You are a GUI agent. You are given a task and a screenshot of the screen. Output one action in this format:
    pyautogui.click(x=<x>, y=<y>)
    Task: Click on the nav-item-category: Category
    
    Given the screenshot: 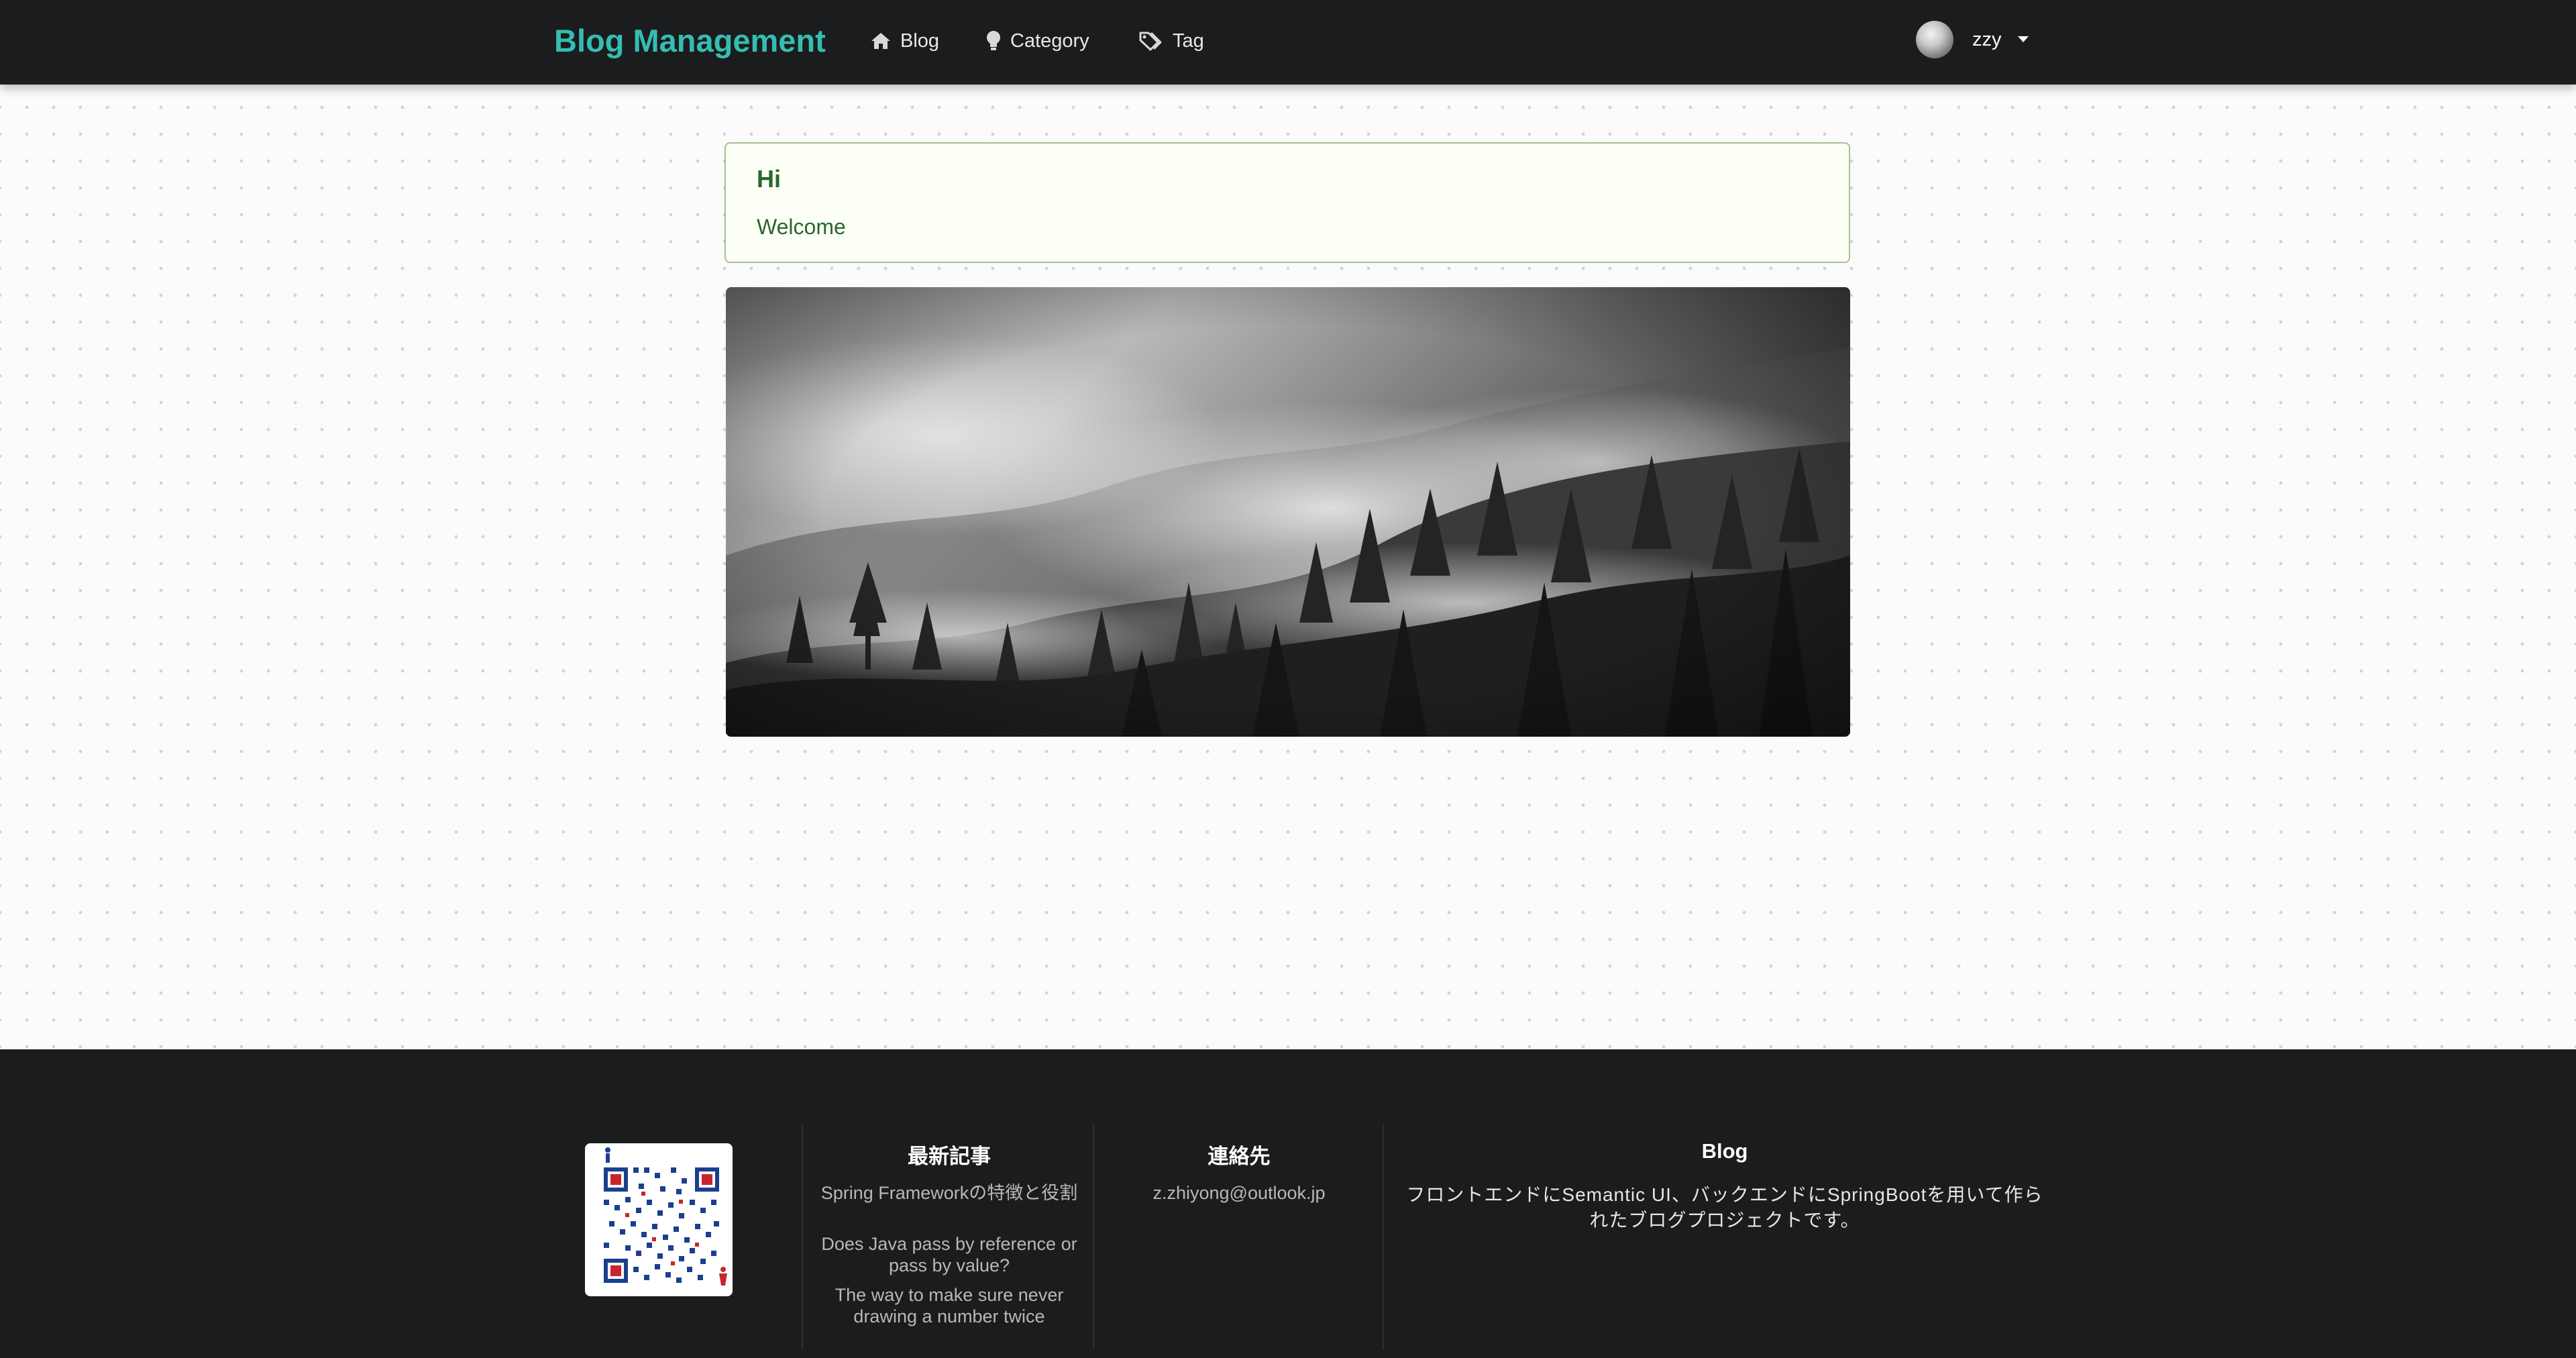 What is the action you would take?
    pyautogui.click(x=1037, y=41)
    